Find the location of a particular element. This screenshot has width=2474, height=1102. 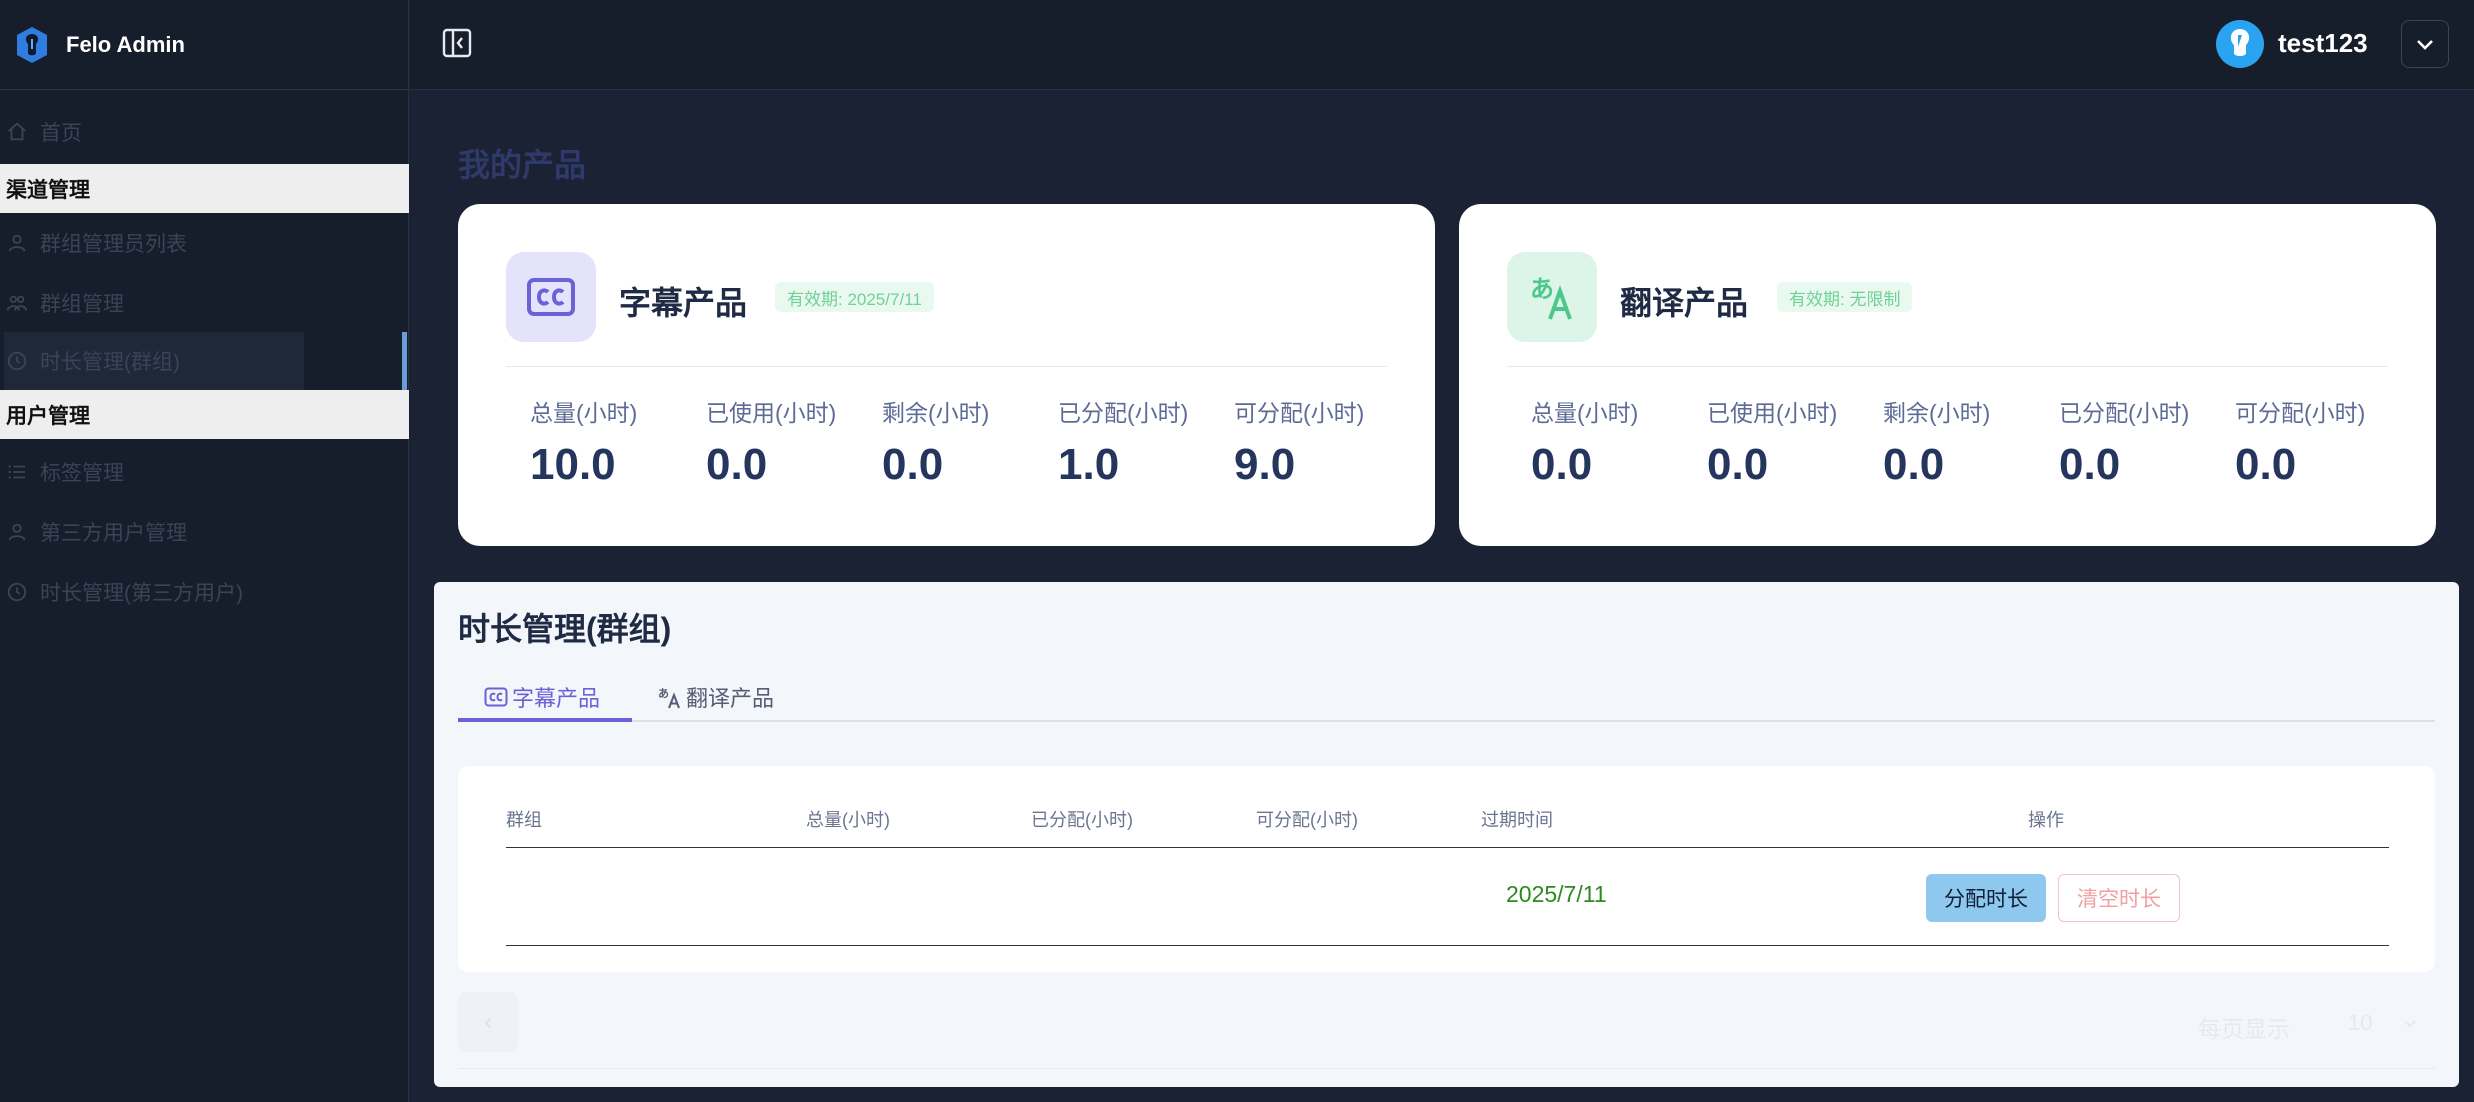

topbar: test123 is located at coordinates (1442, 45).